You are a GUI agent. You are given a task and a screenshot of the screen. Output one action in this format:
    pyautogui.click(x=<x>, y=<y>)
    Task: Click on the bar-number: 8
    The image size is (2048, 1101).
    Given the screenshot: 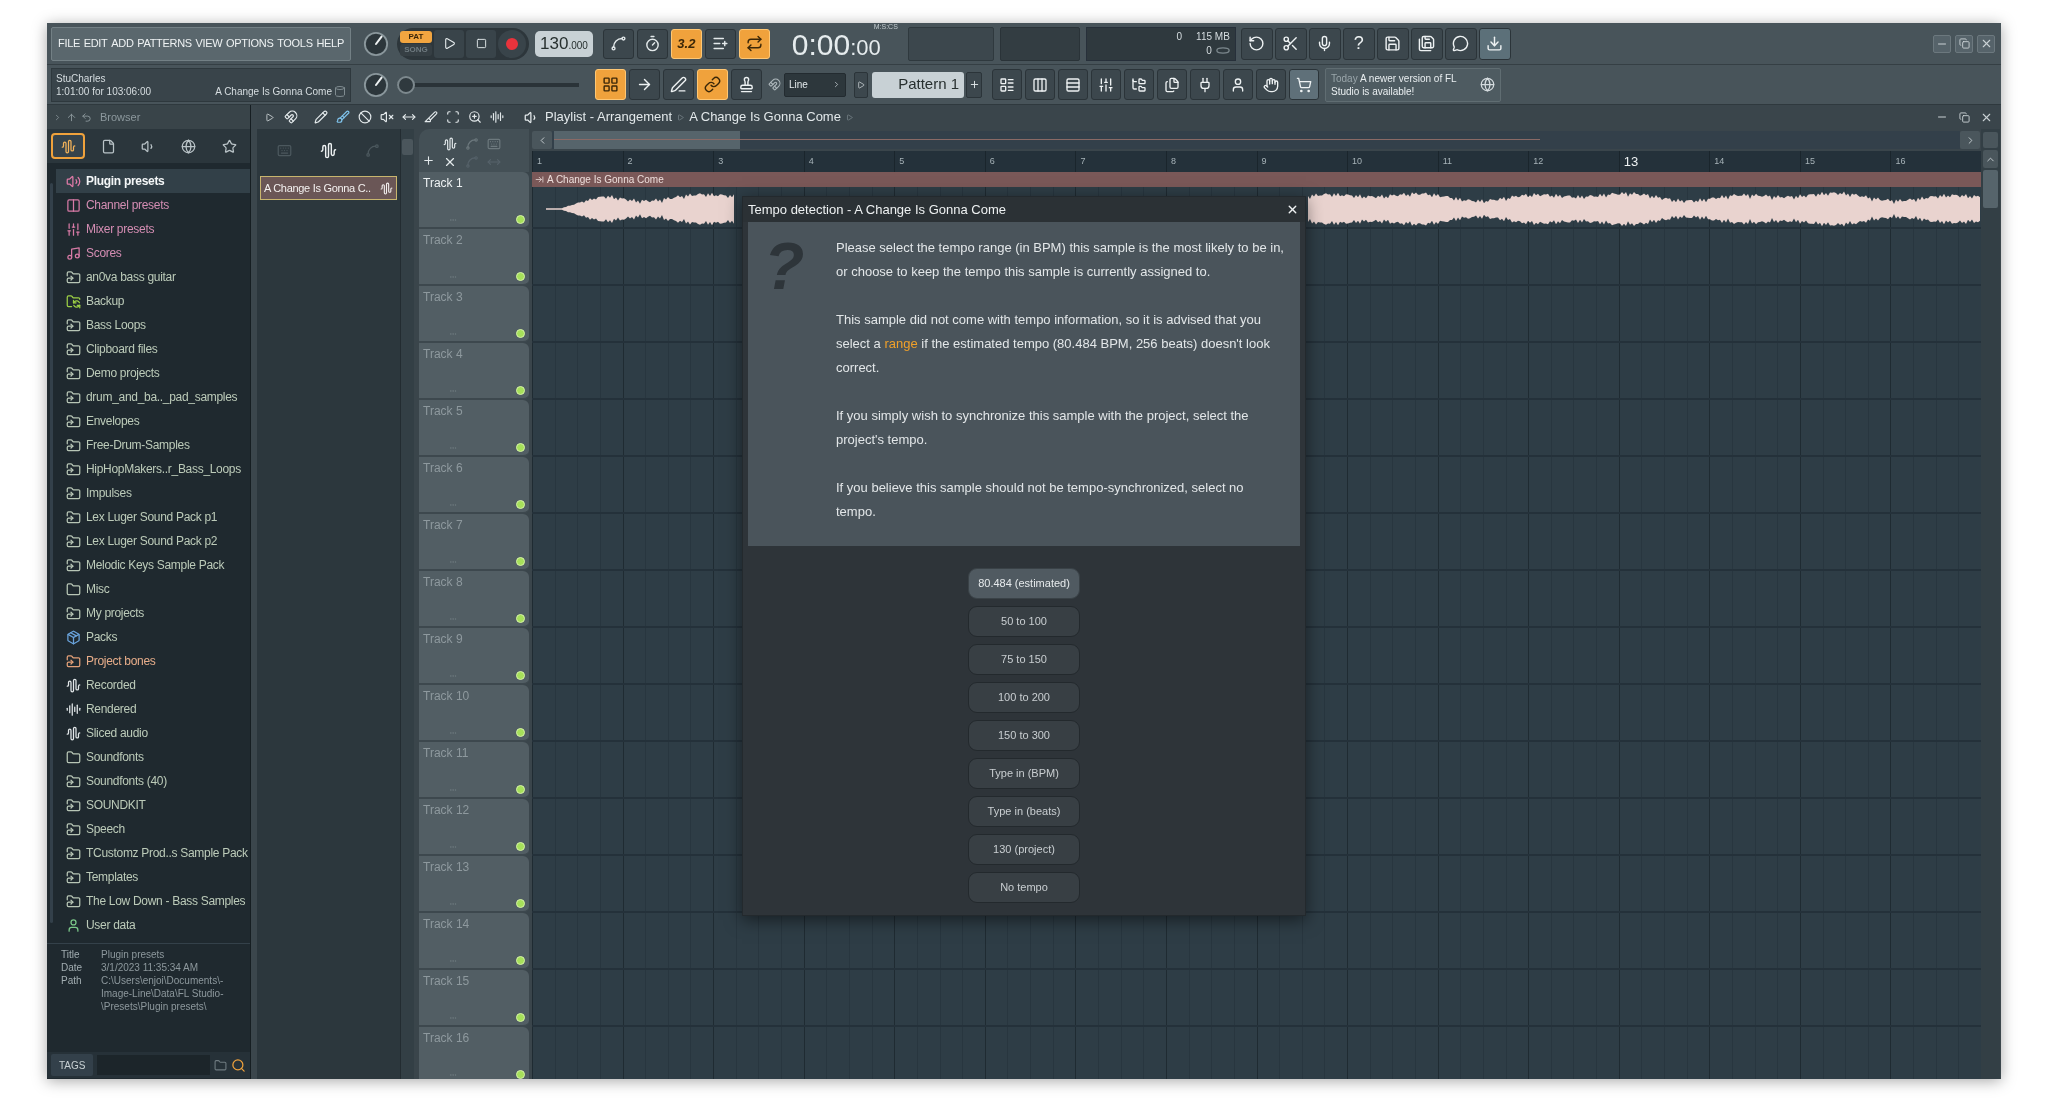 What is the action you would take?
    pyautogui.click(x=1173, y=161)
    